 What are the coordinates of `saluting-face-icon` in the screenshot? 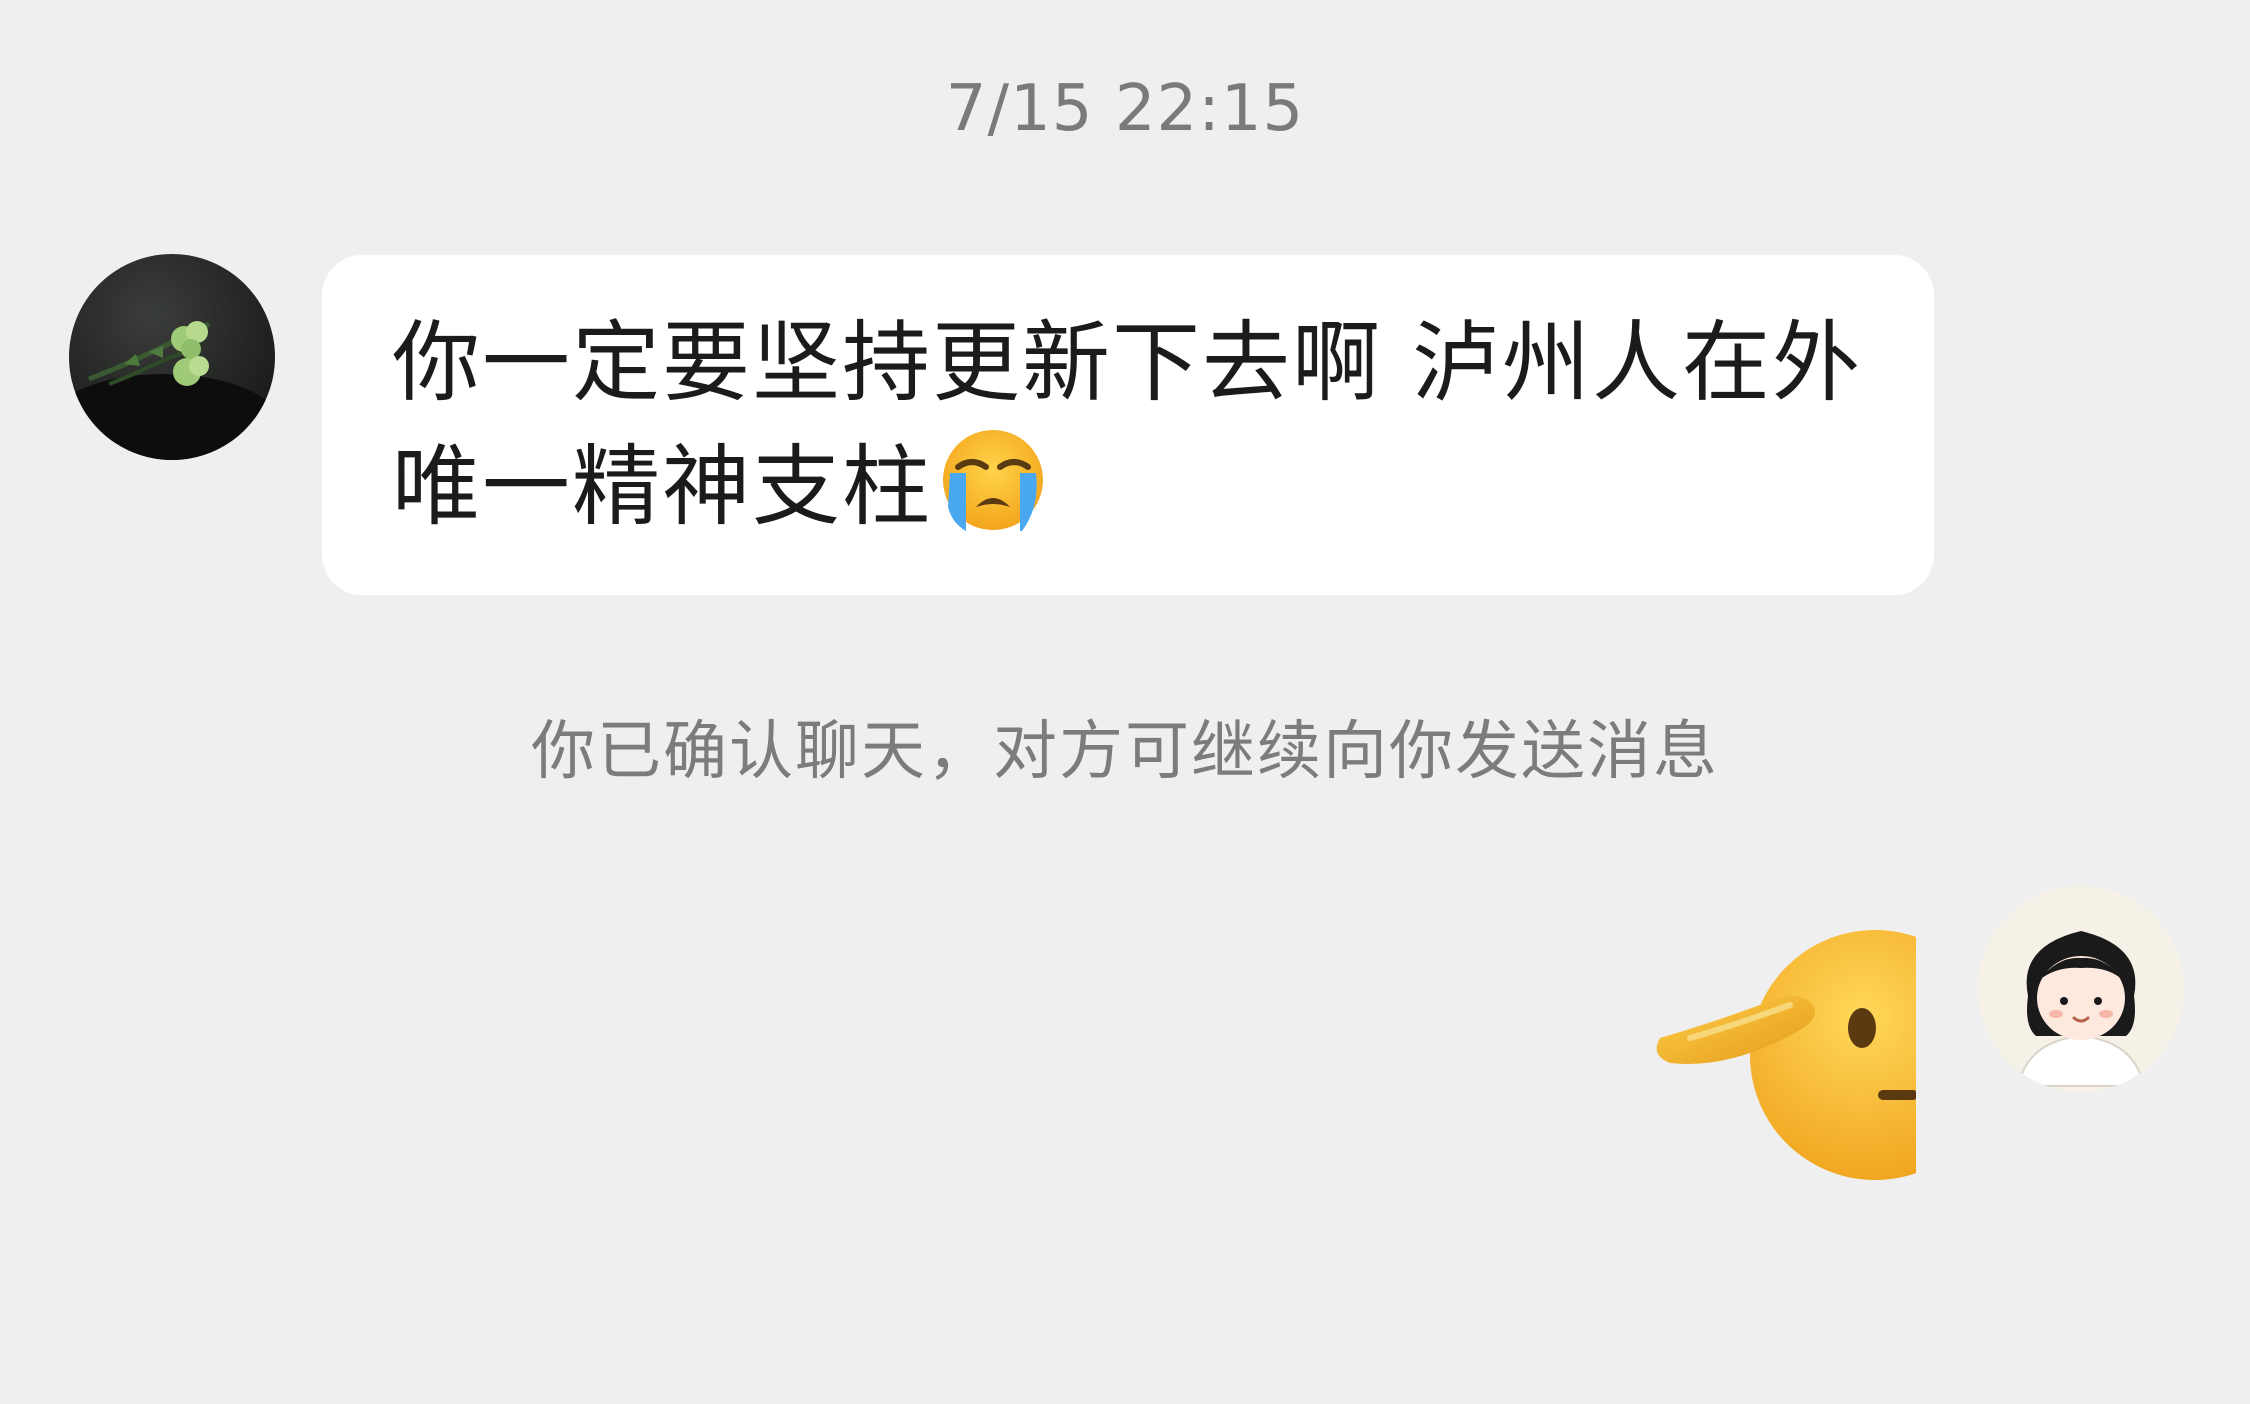 It's located at (1786, 1055).